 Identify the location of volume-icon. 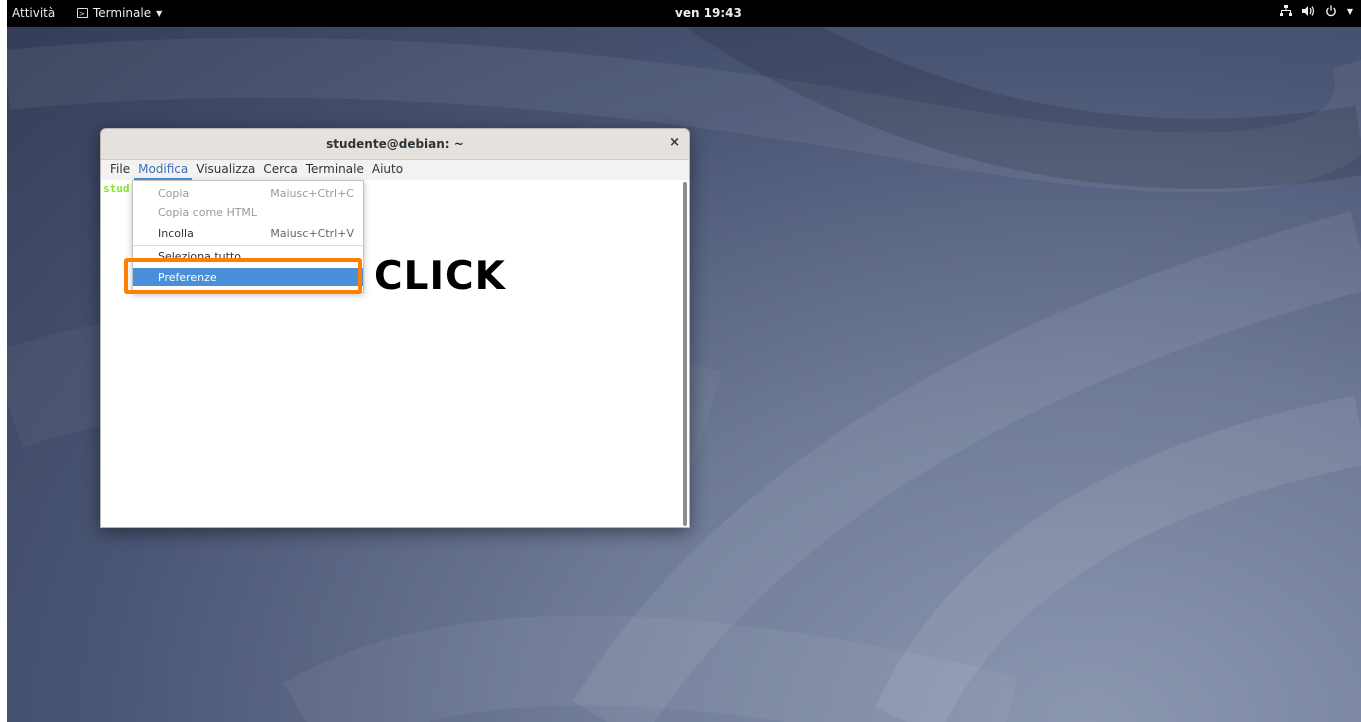
(1307, 11).